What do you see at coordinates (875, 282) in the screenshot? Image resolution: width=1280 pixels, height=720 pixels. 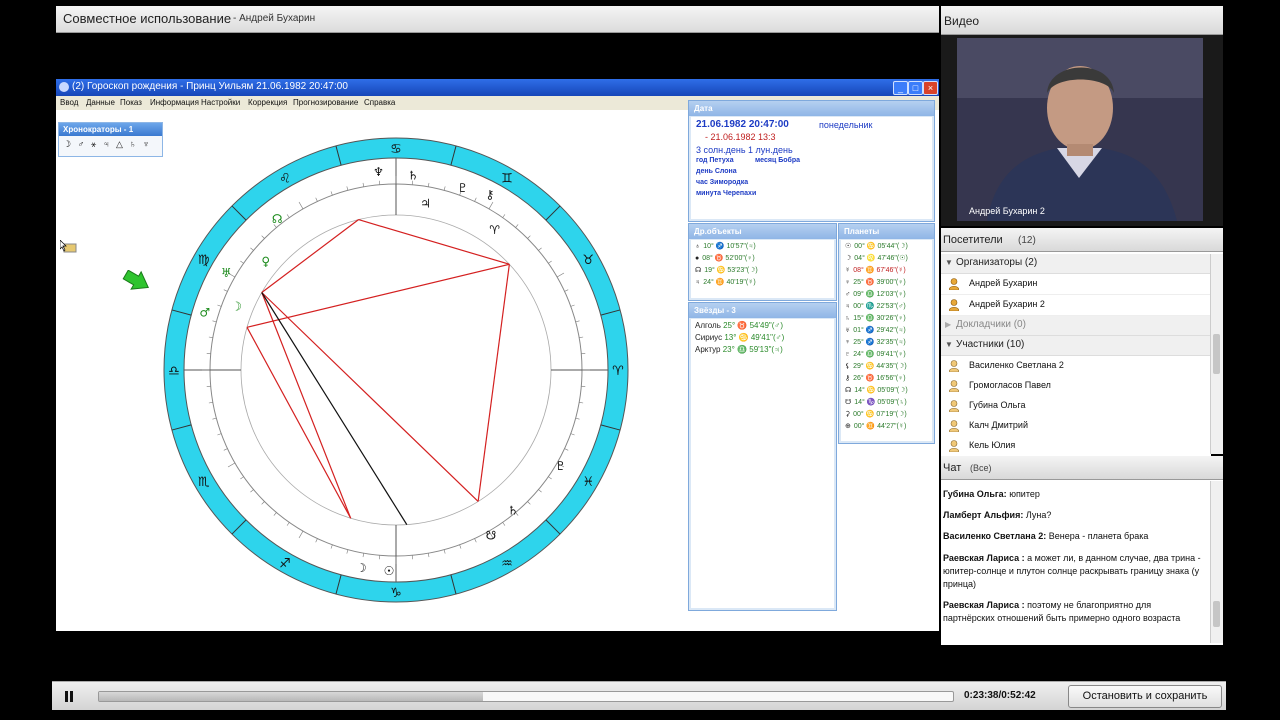 I see `planet-row: ♀ 25° ♉ 39'00"(♀)` at bounding box center [875, 282].